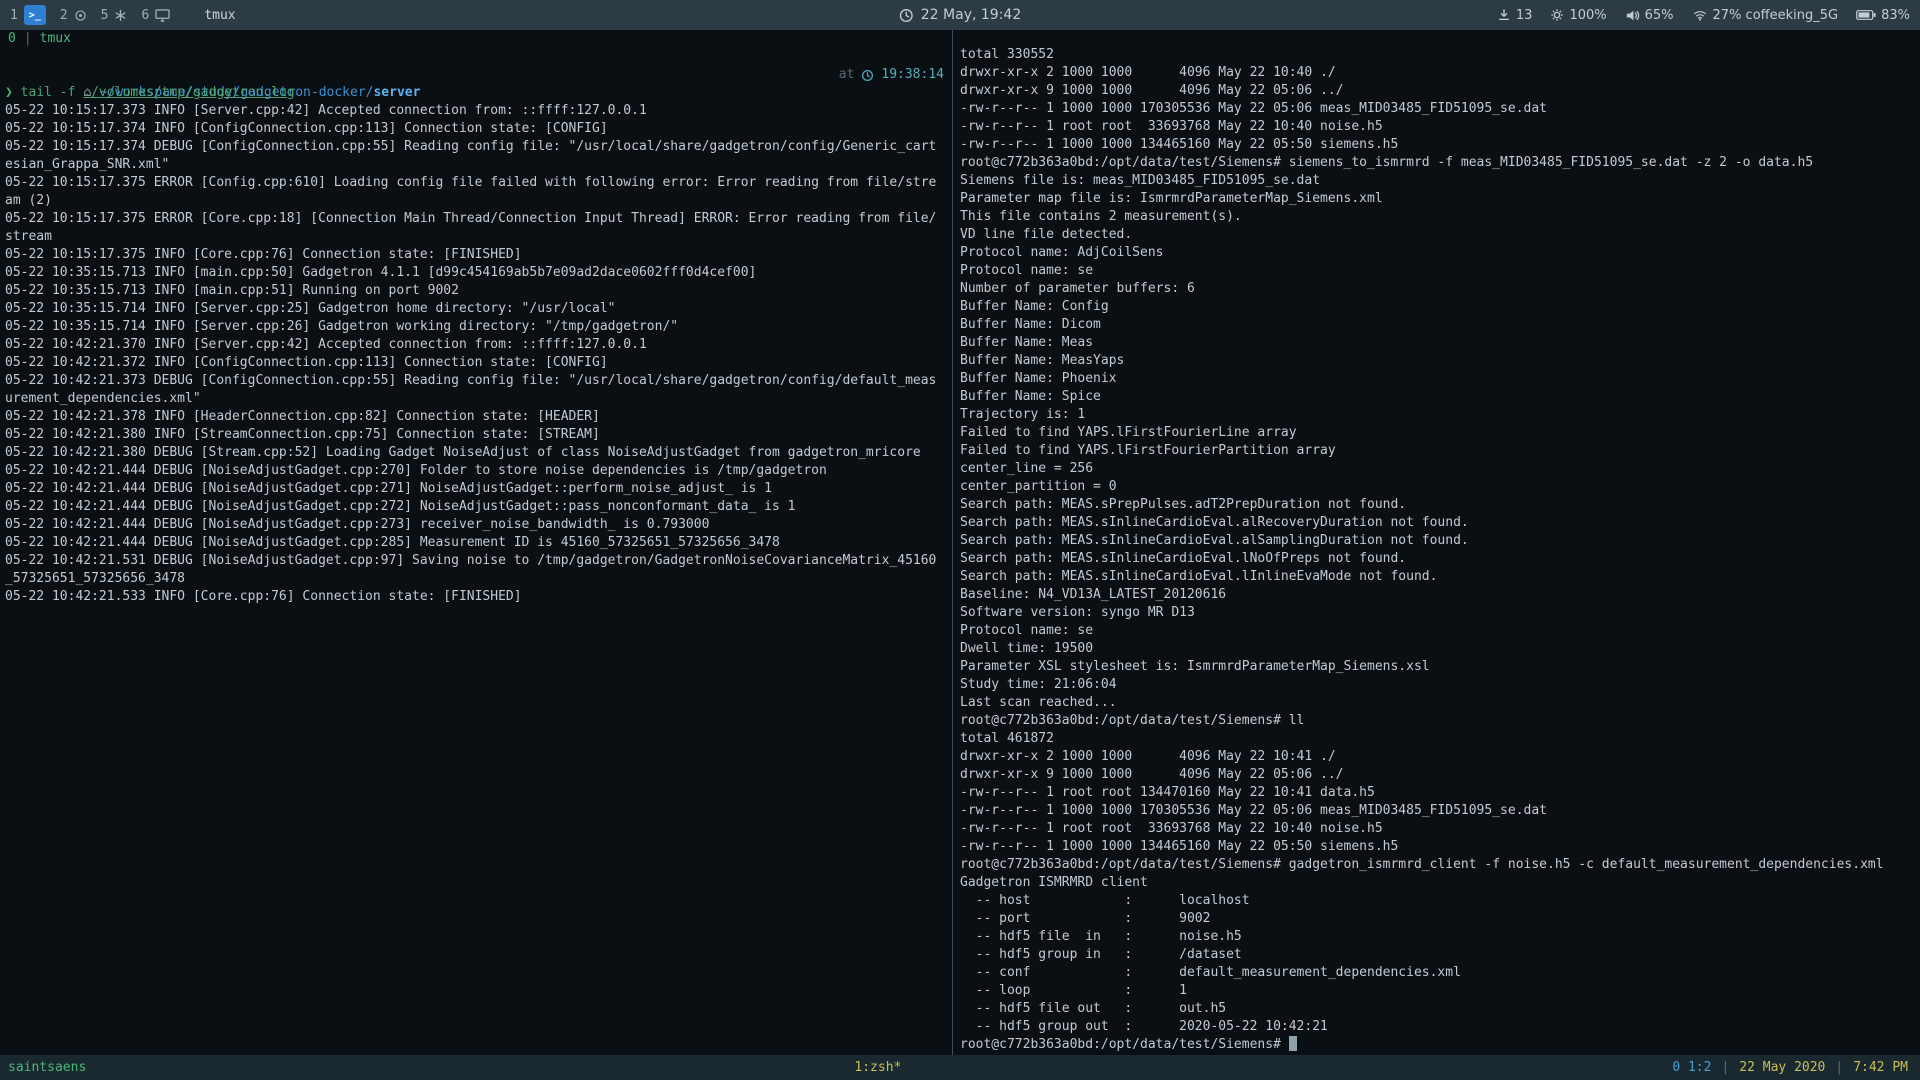 The width and height of the screenshot is (1920, 1080). I want to click on workspace-1-number: 1, so click(14, 15).